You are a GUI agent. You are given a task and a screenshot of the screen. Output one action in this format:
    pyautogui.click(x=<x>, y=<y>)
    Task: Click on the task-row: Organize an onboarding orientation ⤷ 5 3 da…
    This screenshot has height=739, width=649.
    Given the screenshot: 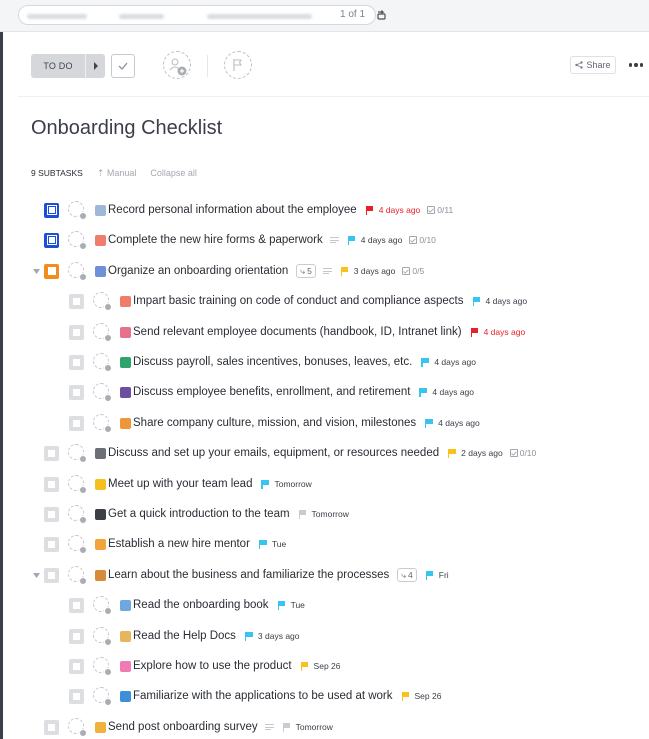 What is the action you would take?
    pyautogui.click(x=228, y=271)
    